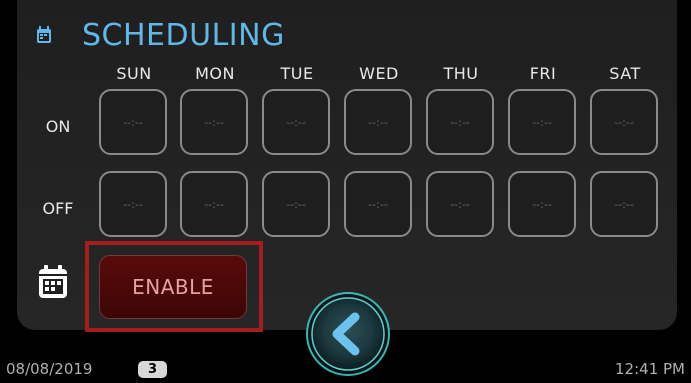 This screenshot has width=691, height=383. Describe the element at coordinates (173, 287) in the screenshot. I see `enable-button: ENABLE` at that location.